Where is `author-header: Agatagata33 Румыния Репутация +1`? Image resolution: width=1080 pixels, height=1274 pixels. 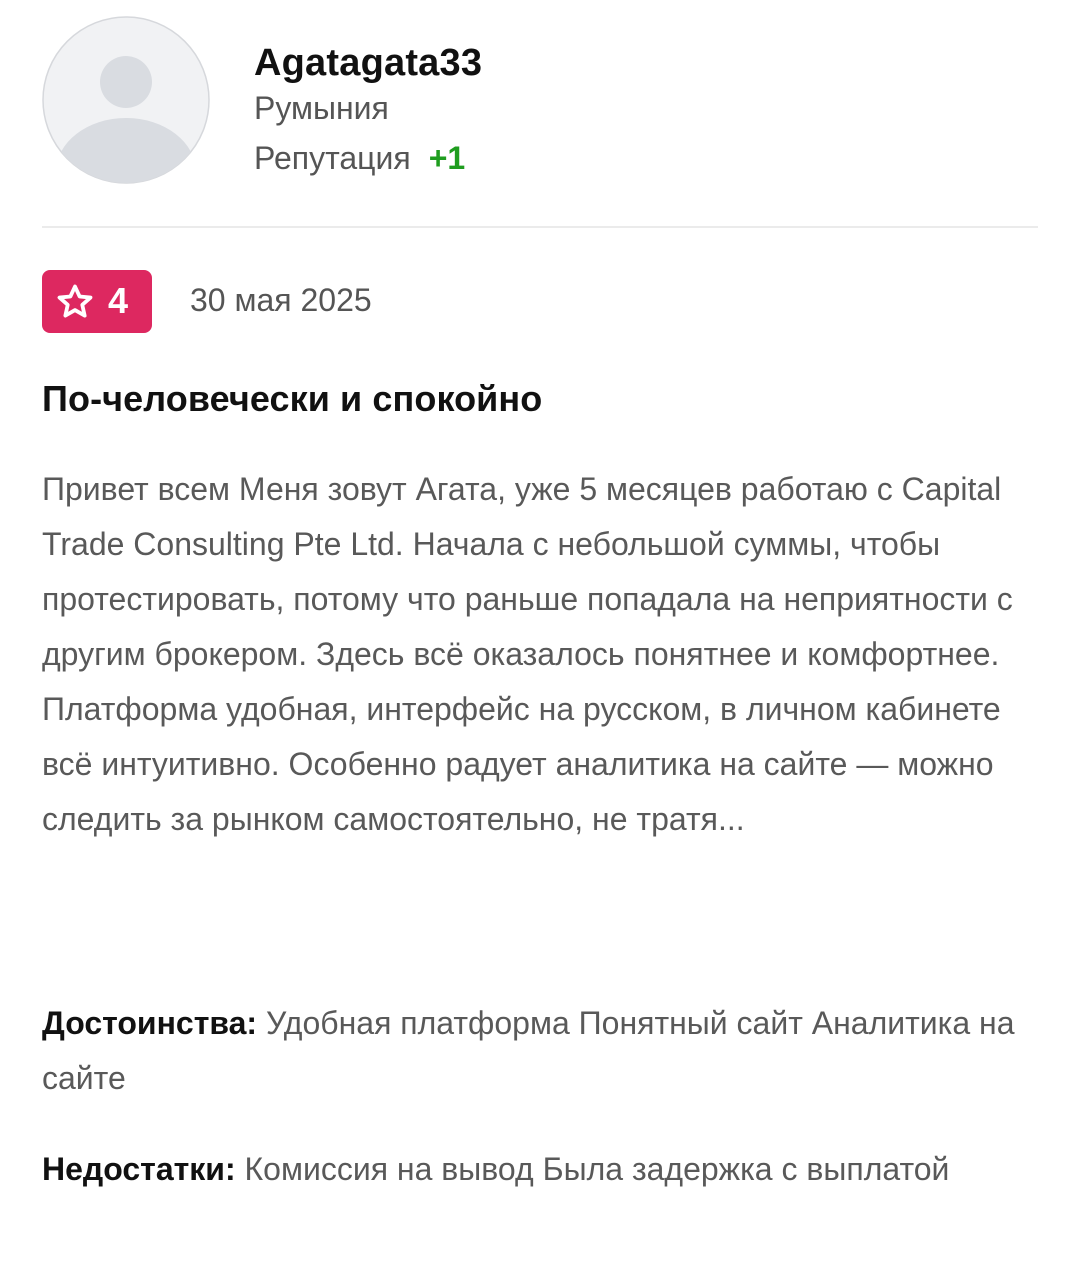
author-header: Agatagata33 Румыния Репутация +1 is located at coordinates (542, 101).